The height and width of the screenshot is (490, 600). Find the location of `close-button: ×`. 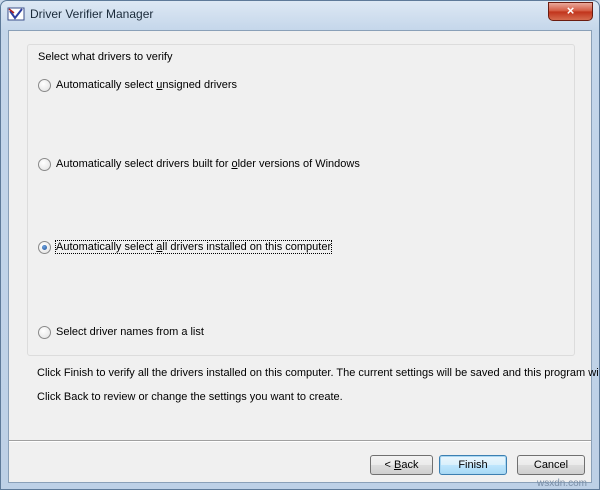

close-button: × is located at coordinates (570, 11).